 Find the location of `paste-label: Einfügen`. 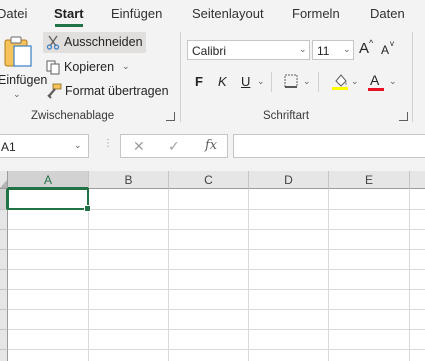

paste-label: Einfügen is located at coordinates (24, 80).